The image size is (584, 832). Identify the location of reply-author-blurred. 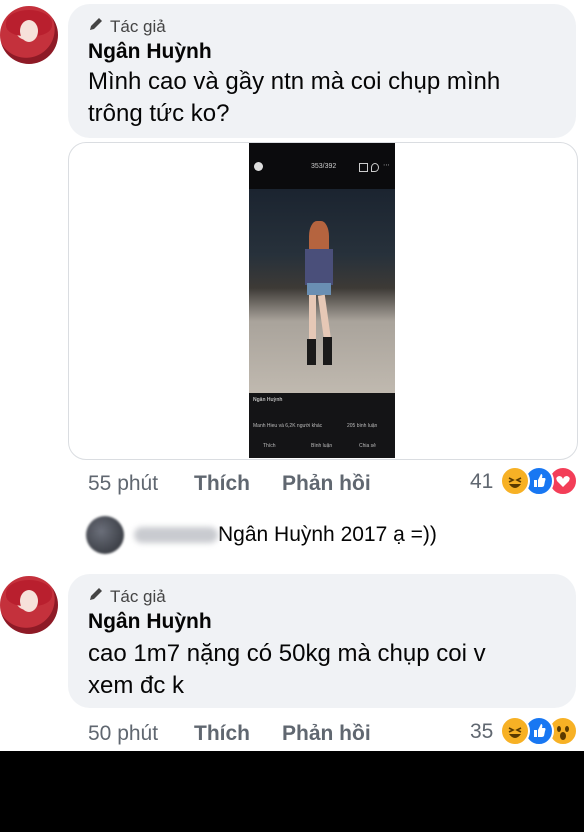
(176, 535).